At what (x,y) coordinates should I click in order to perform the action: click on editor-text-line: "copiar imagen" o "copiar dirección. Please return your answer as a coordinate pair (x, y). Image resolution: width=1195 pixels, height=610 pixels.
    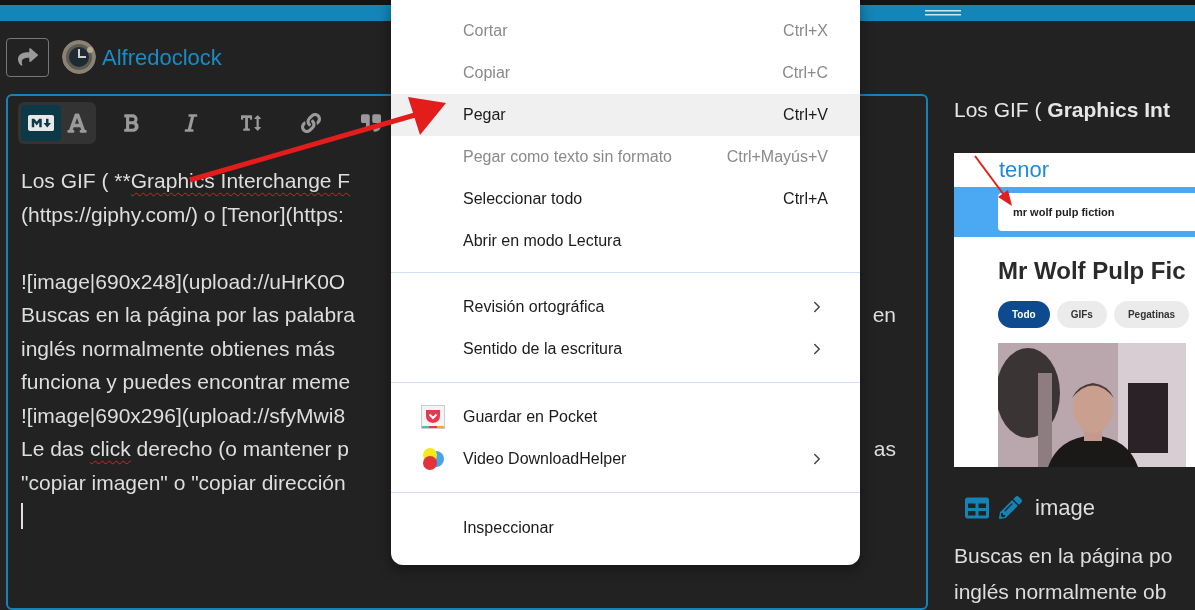
    Looking at the image, I should click on (183, 482).